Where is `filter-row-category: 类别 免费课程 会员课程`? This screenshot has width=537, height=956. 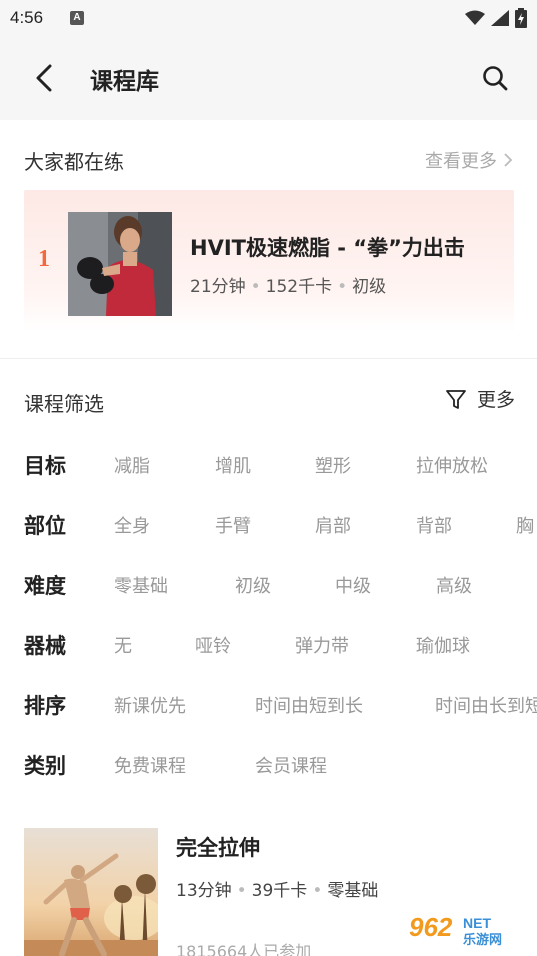 filter-row-category: 类别 免费课程 会员课程 is located at coordinates (268, 764).